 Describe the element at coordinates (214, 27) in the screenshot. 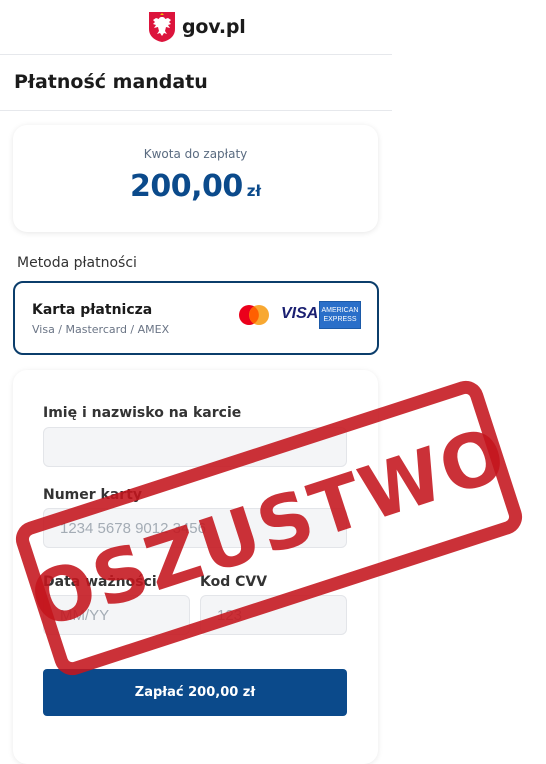

I see `brand-name: gov.pl` at that location.